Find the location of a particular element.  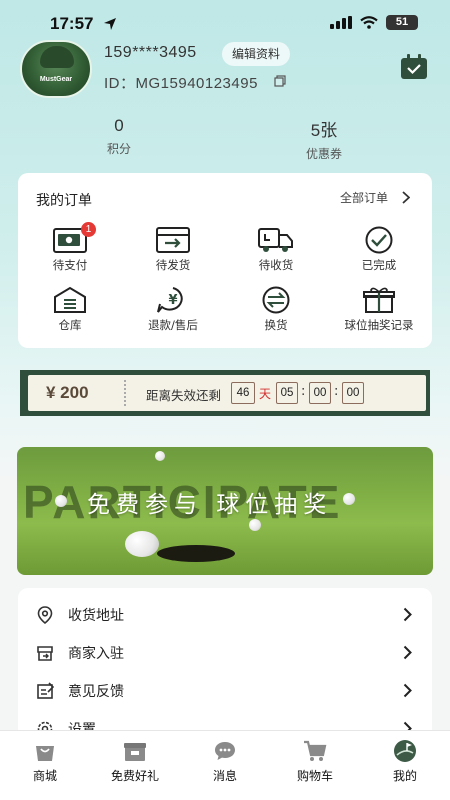

truck-icon is located at coordinates (275, 240).